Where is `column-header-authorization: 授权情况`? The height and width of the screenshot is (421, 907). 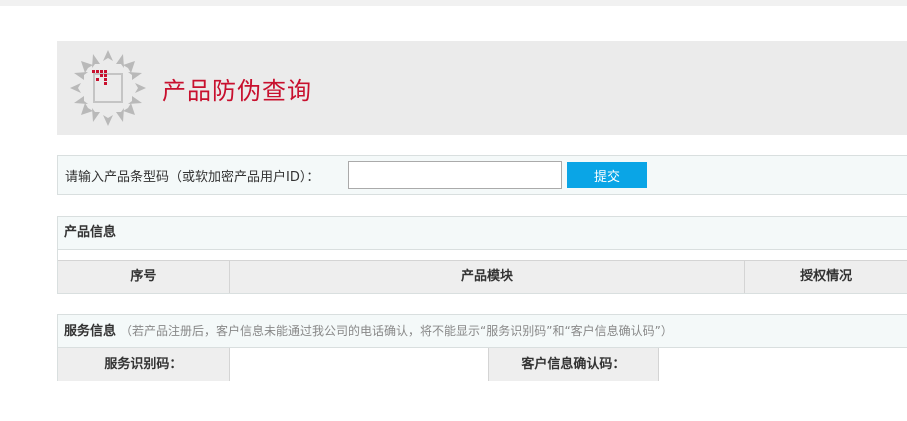 column-header-authorization: 授权情况 is located at coordinates (826, 276).